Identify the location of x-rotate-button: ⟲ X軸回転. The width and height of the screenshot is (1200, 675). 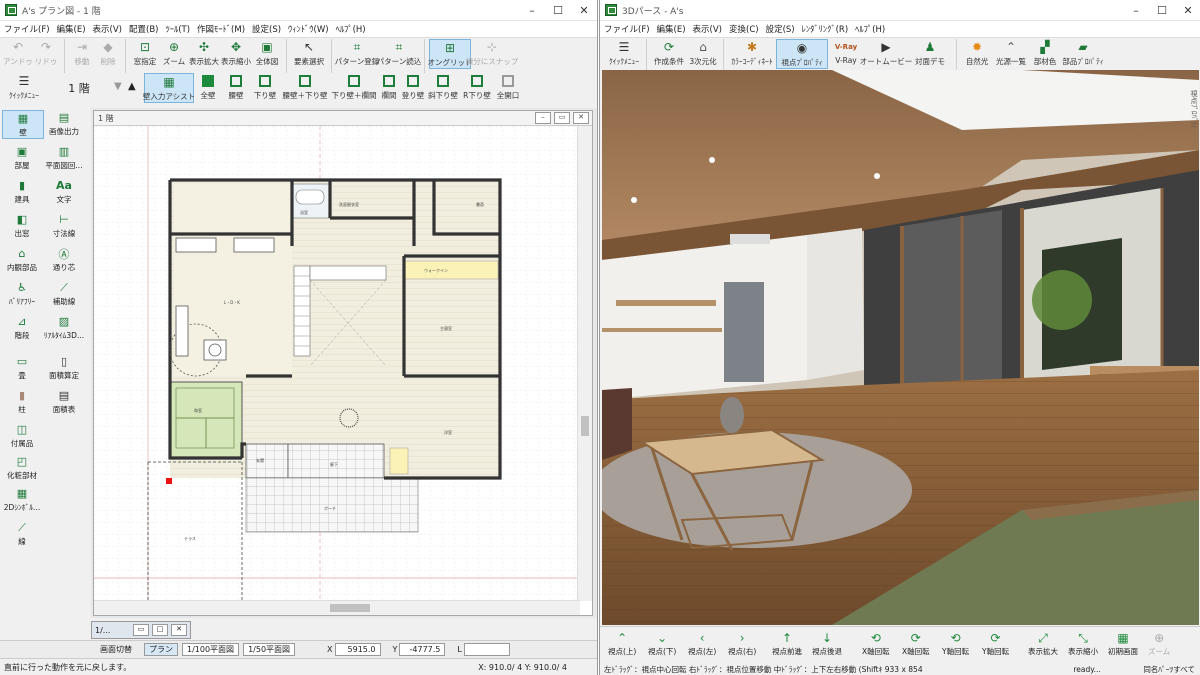
(876, 644).